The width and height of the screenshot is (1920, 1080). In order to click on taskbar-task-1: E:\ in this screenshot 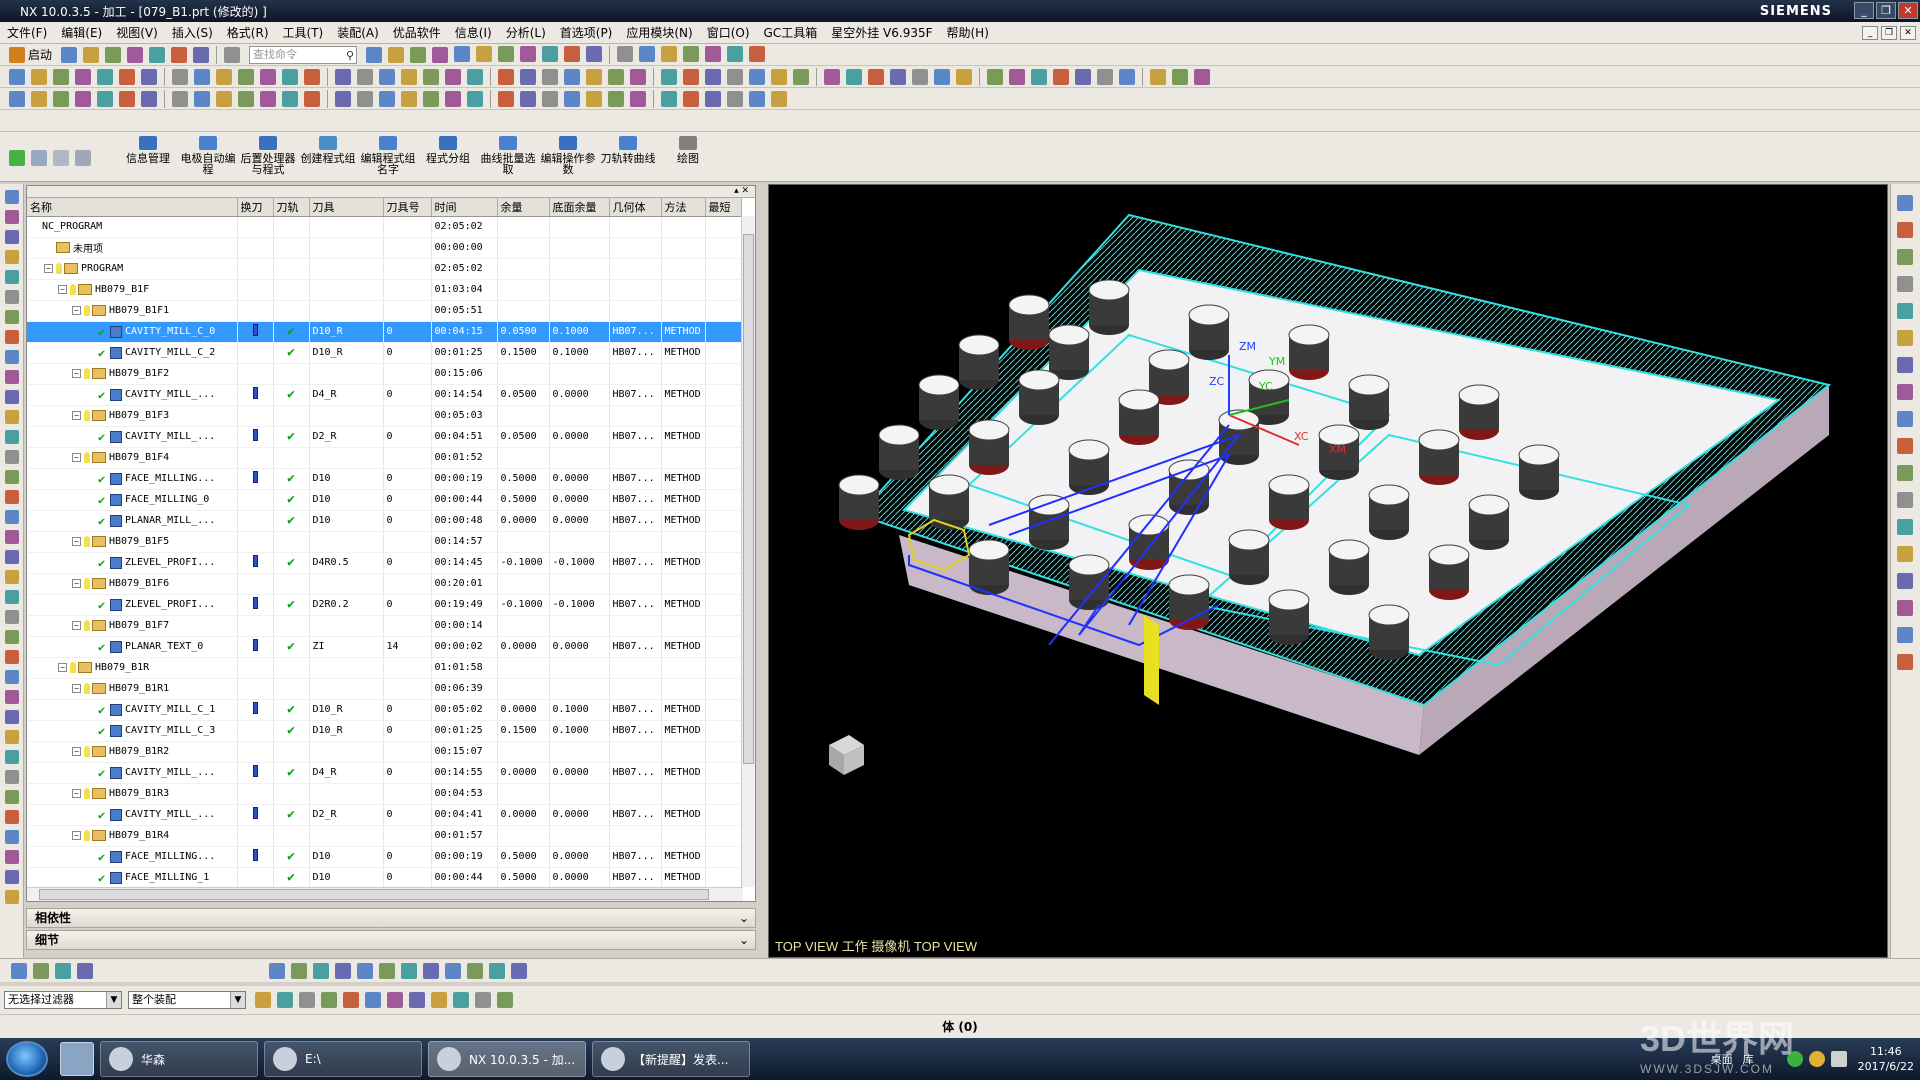, I will do `click(343, 1059)`.